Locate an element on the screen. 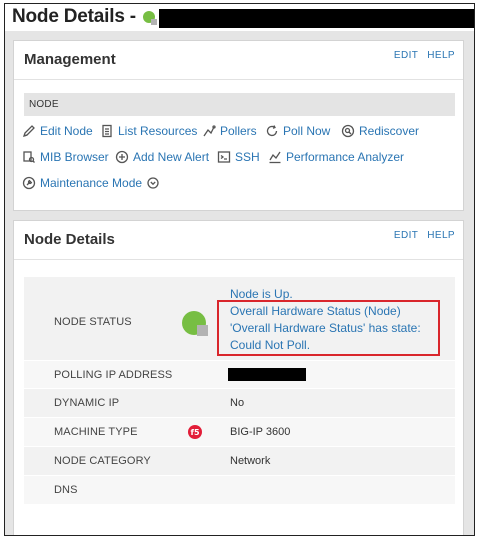 This screenshot has height=539, width=479. refresh-icon is located at coordinates (272, 131).